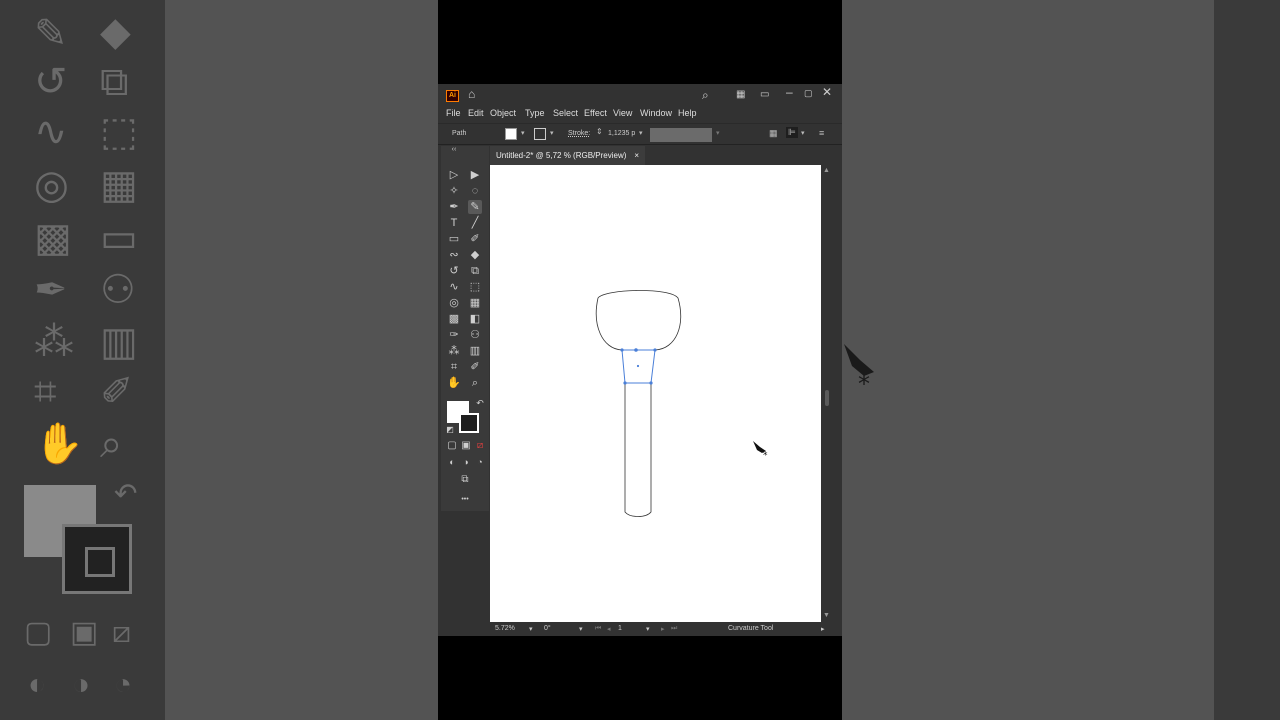 The width and height of the screenshot is (1280, 720). What do you see at coordinates (475, 287) in the screenshot?
I see `free-transform-tool-icon: ⬚` at bounding box center [475, 287].